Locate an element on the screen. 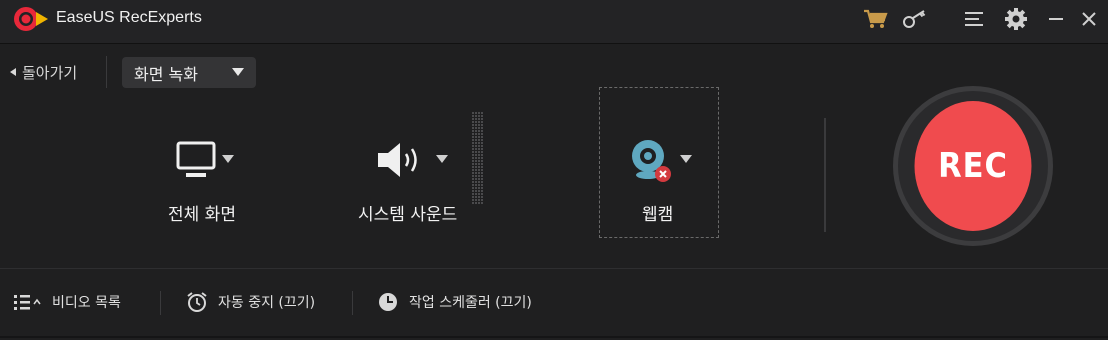 This screenshot has width=1108, height=340. key-icon is located at coordinates (915, 19).